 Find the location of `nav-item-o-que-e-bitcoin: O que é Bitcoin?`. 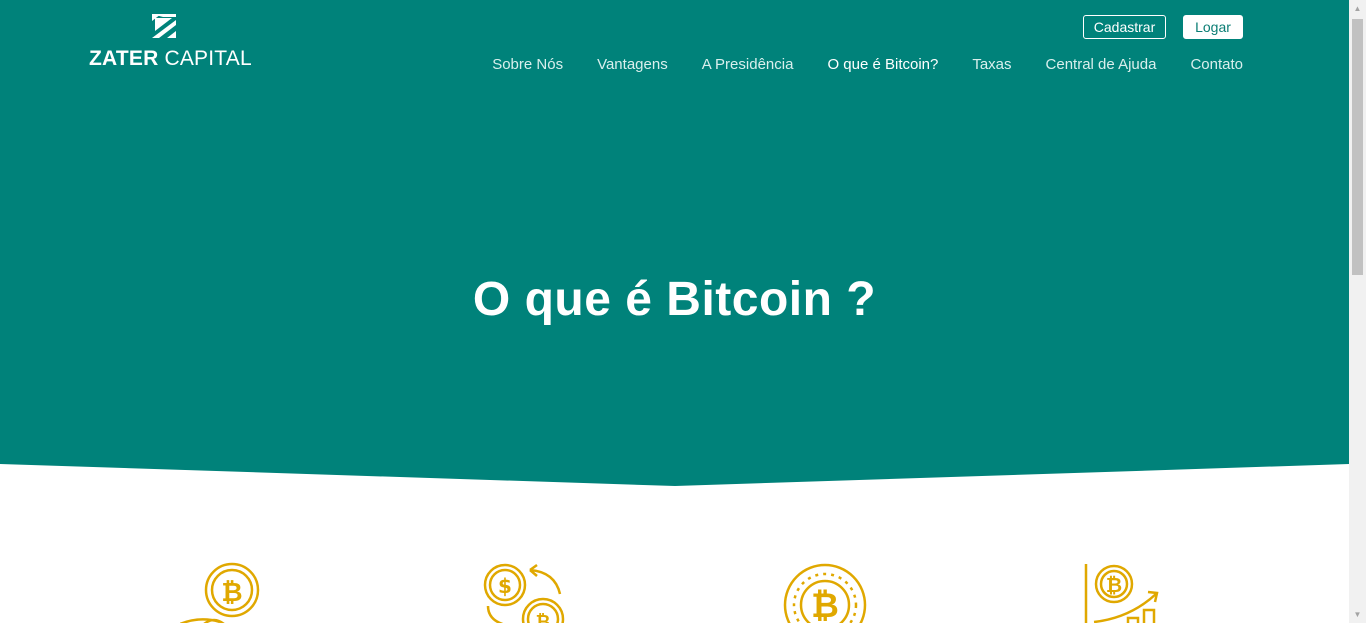

nav-item-o-que-e-bitcoin: O que é Bitcoin? is located at coordinates (882, 64).